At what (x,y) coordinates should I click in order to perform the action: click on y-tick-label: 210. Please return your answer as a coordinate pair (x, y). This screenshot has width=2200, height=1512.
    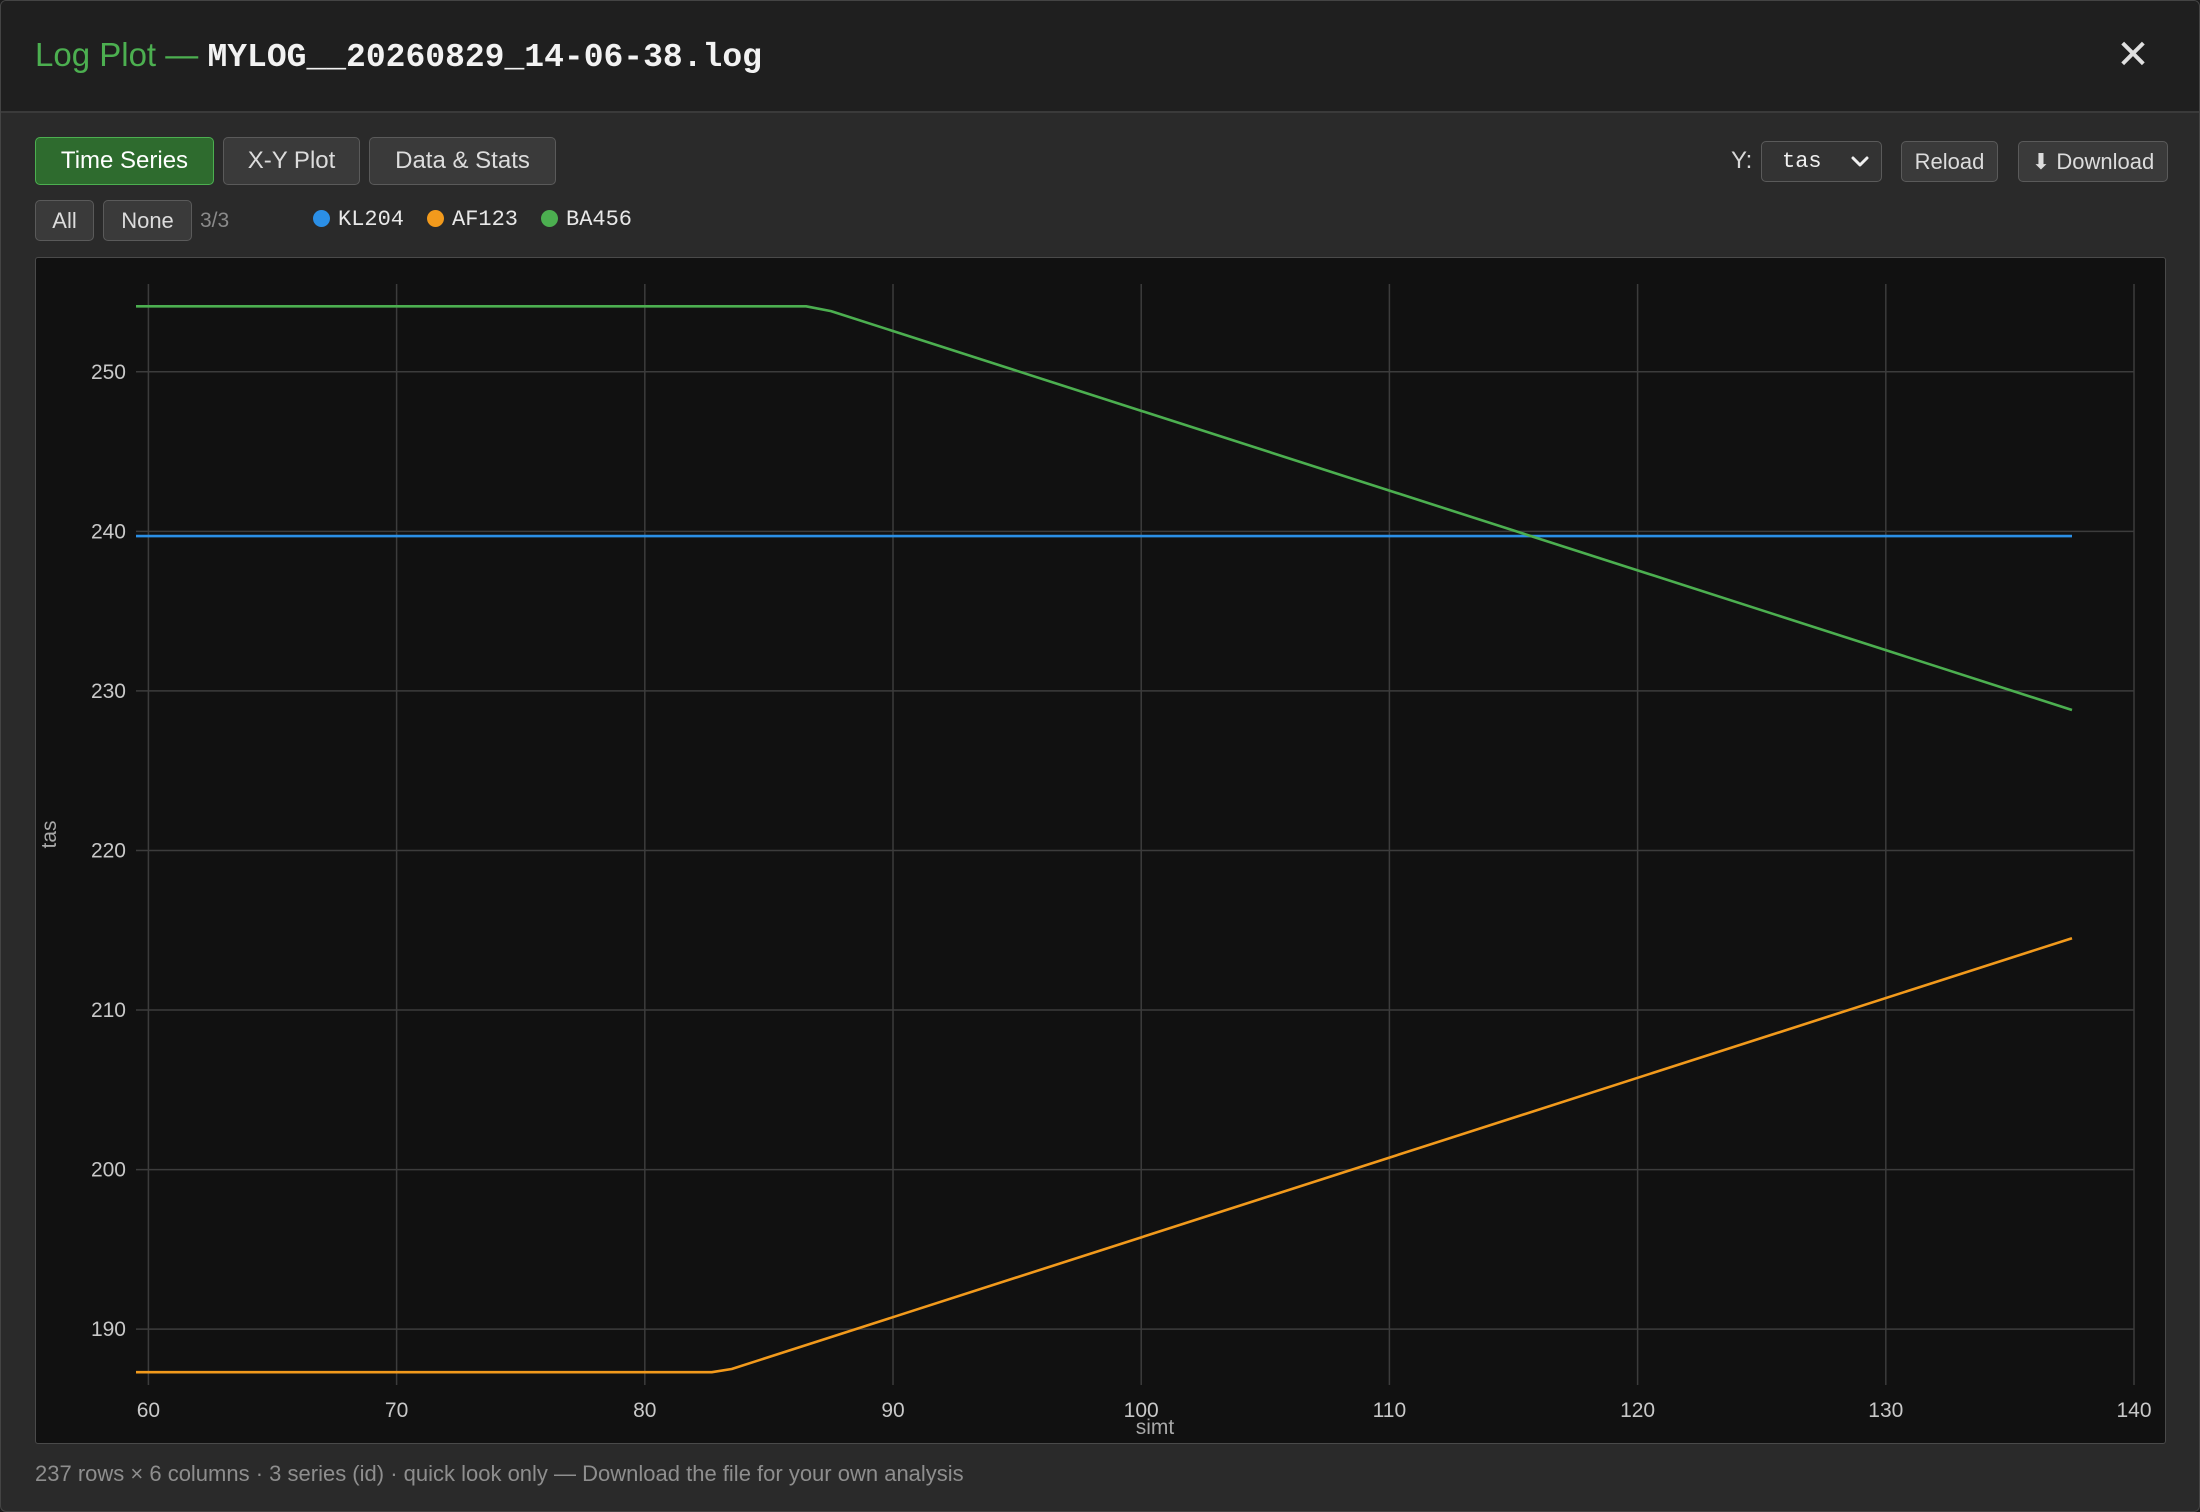
    Looking at the image, I should click on (108, 1010).